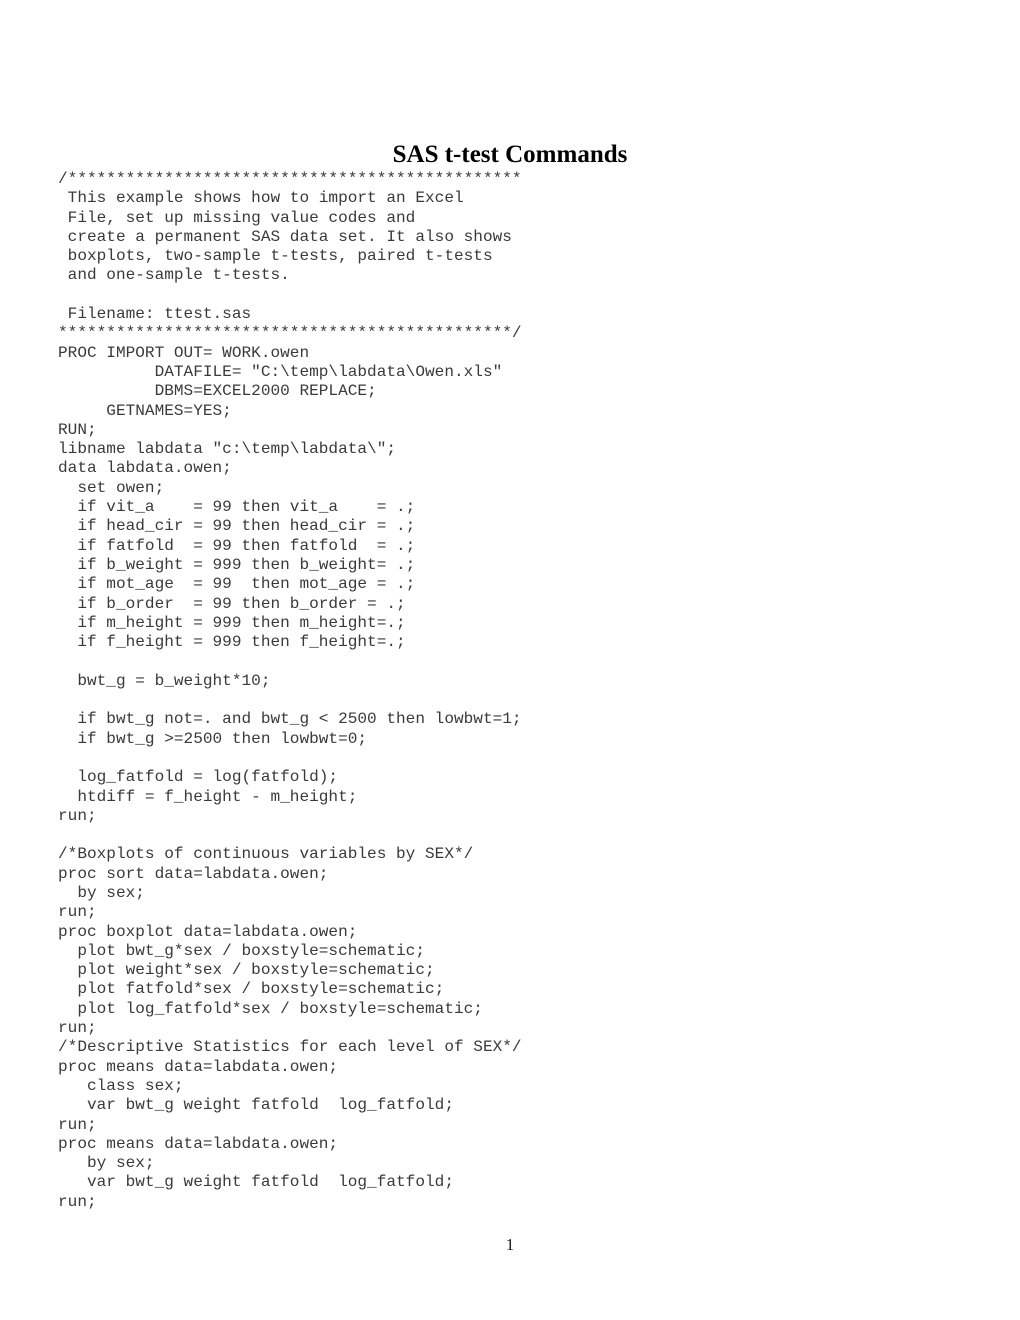 Image resolution: width=1020 pixels, height=1320 pixels. What do you see at coordinates (280, 371) in the screenshot?
I see `code-line: DATAFILE= "C:\temp\labdata\Owen.xls"` at bounding box center [280, 371].